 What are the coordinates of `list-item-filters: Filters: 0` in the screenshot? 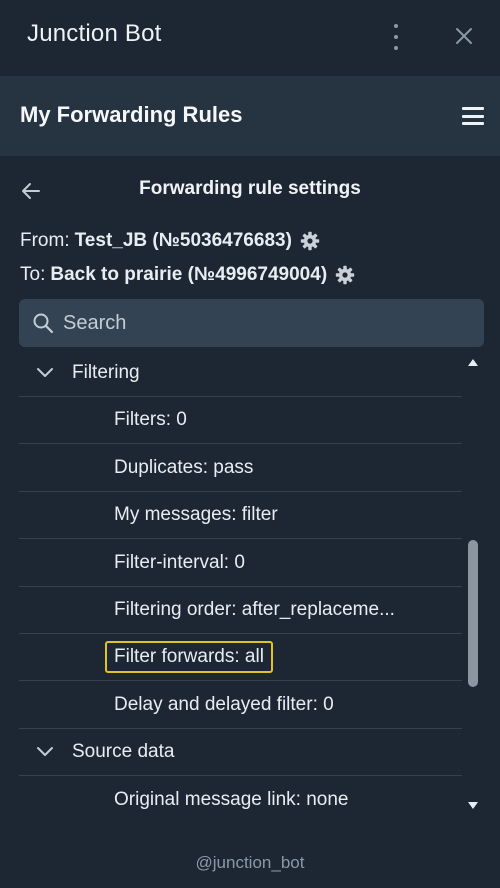 It's located at (240, 420).